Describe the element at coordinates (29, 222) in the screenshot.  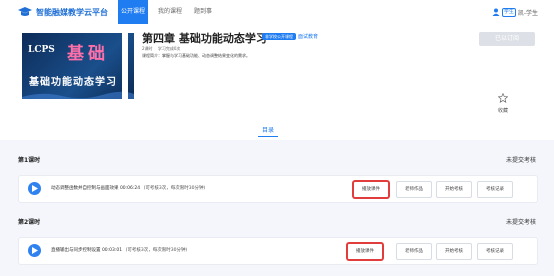
I see `section-title: 第2课时` at that location.